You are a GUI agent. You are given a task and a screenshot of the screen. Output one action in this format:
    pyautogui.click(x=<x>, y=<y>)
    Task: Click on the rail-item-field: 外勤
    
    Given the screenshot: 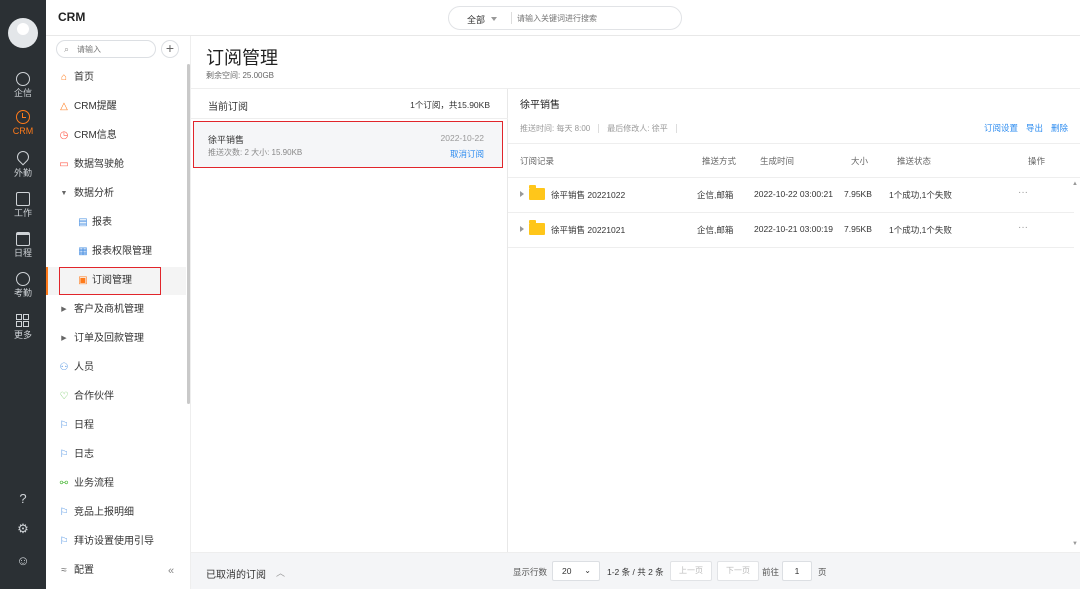 What is the action you would take?
    pyautogui.click(x=23, y=166)
    